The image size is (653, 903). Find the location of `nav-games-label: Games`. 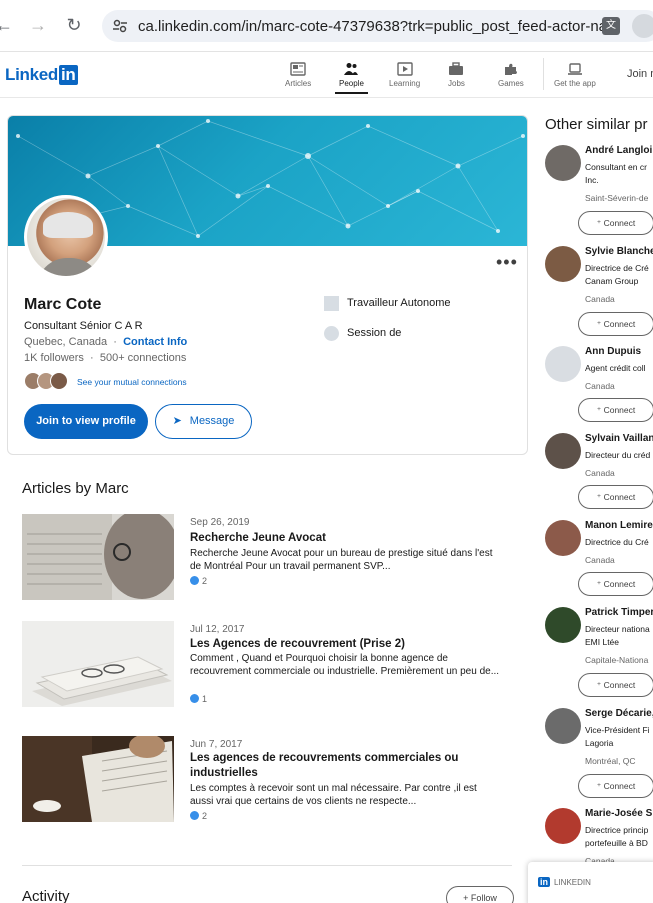

nav-games-label: Games is located at coordinates (511, 83).